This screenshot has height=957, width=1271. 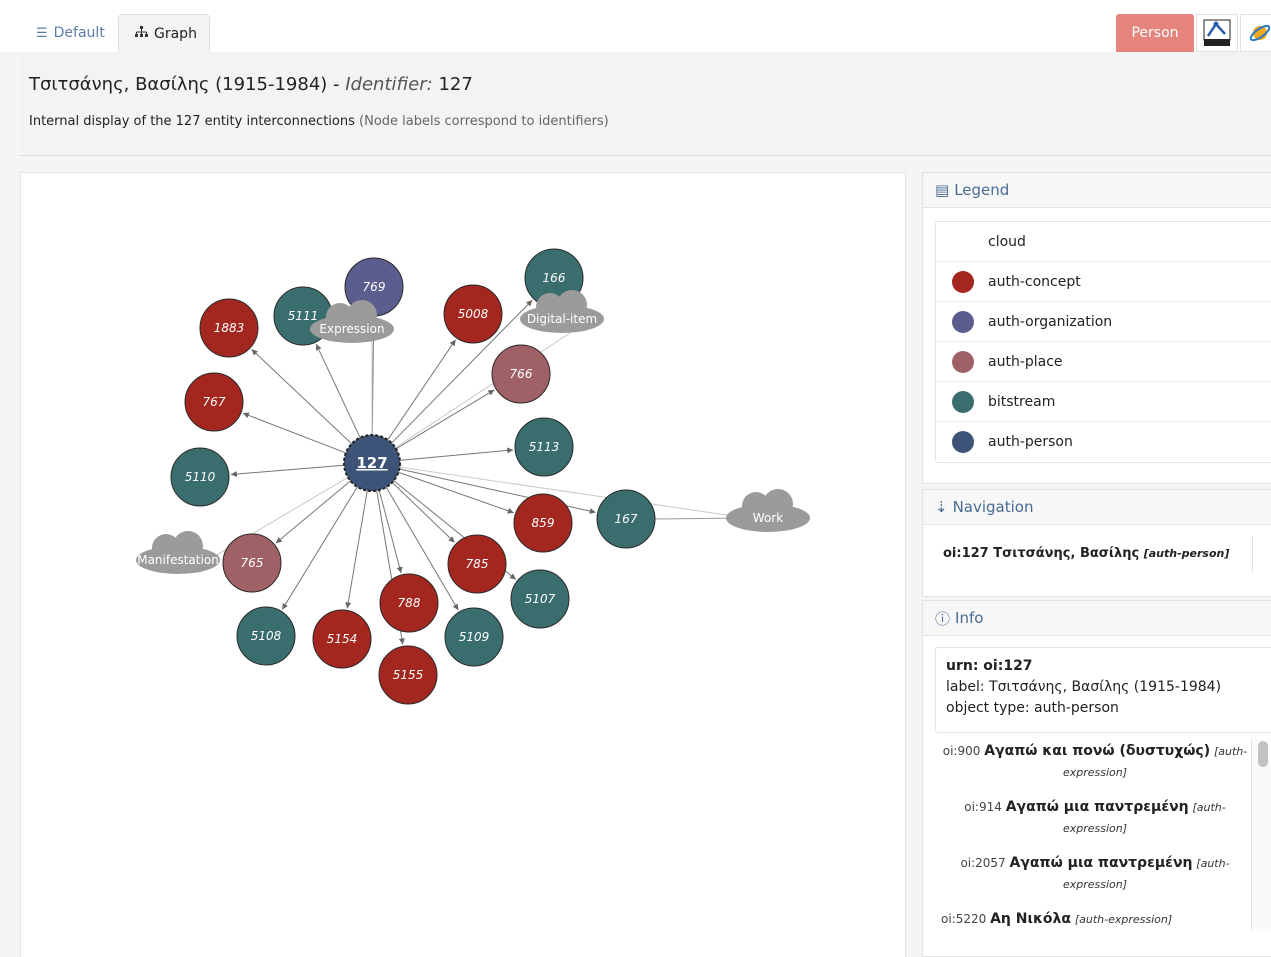 I want to click on info-header: ⓘ Info, so click(x=1097, y=618).